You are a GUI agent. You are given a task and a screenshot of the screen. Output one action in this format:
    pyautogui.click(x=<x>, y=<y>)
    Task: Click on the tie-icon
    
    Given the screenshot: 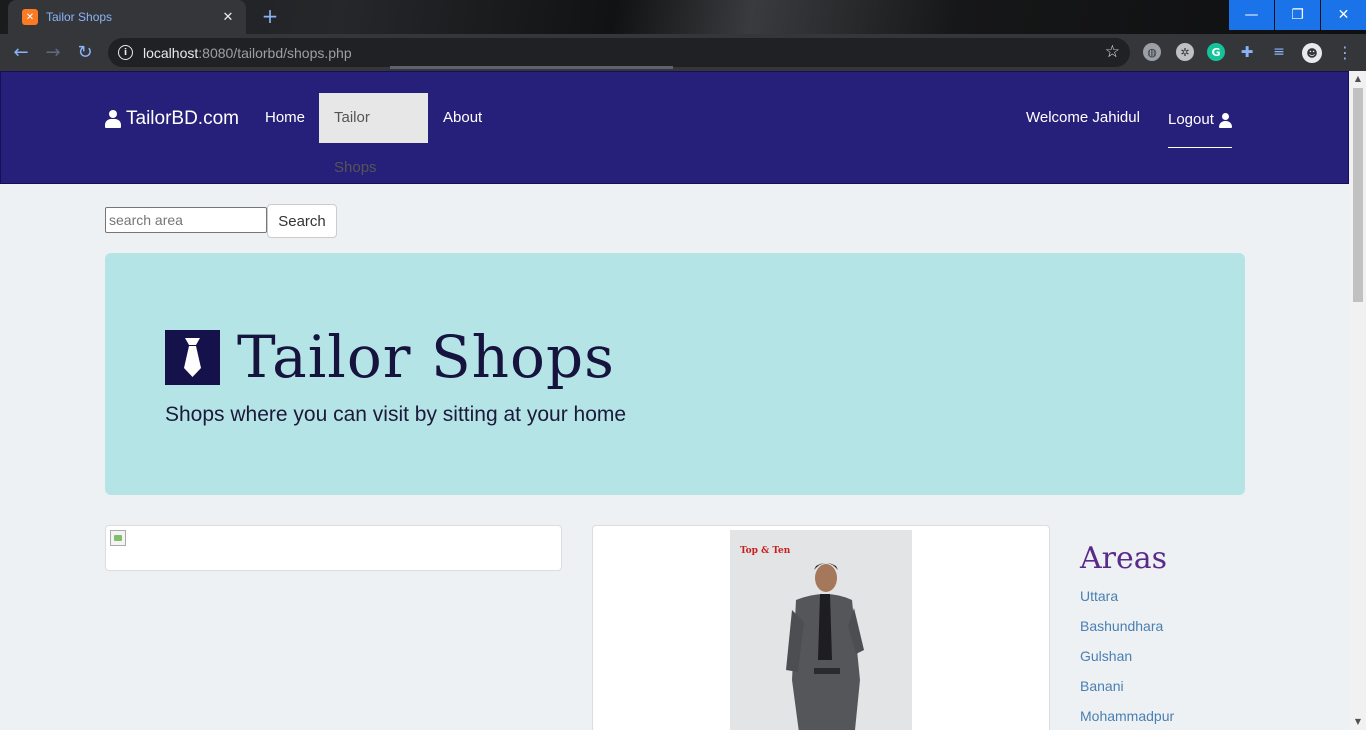 What is the action you would take?
    pyautogui.click(x=192, y=357)
    